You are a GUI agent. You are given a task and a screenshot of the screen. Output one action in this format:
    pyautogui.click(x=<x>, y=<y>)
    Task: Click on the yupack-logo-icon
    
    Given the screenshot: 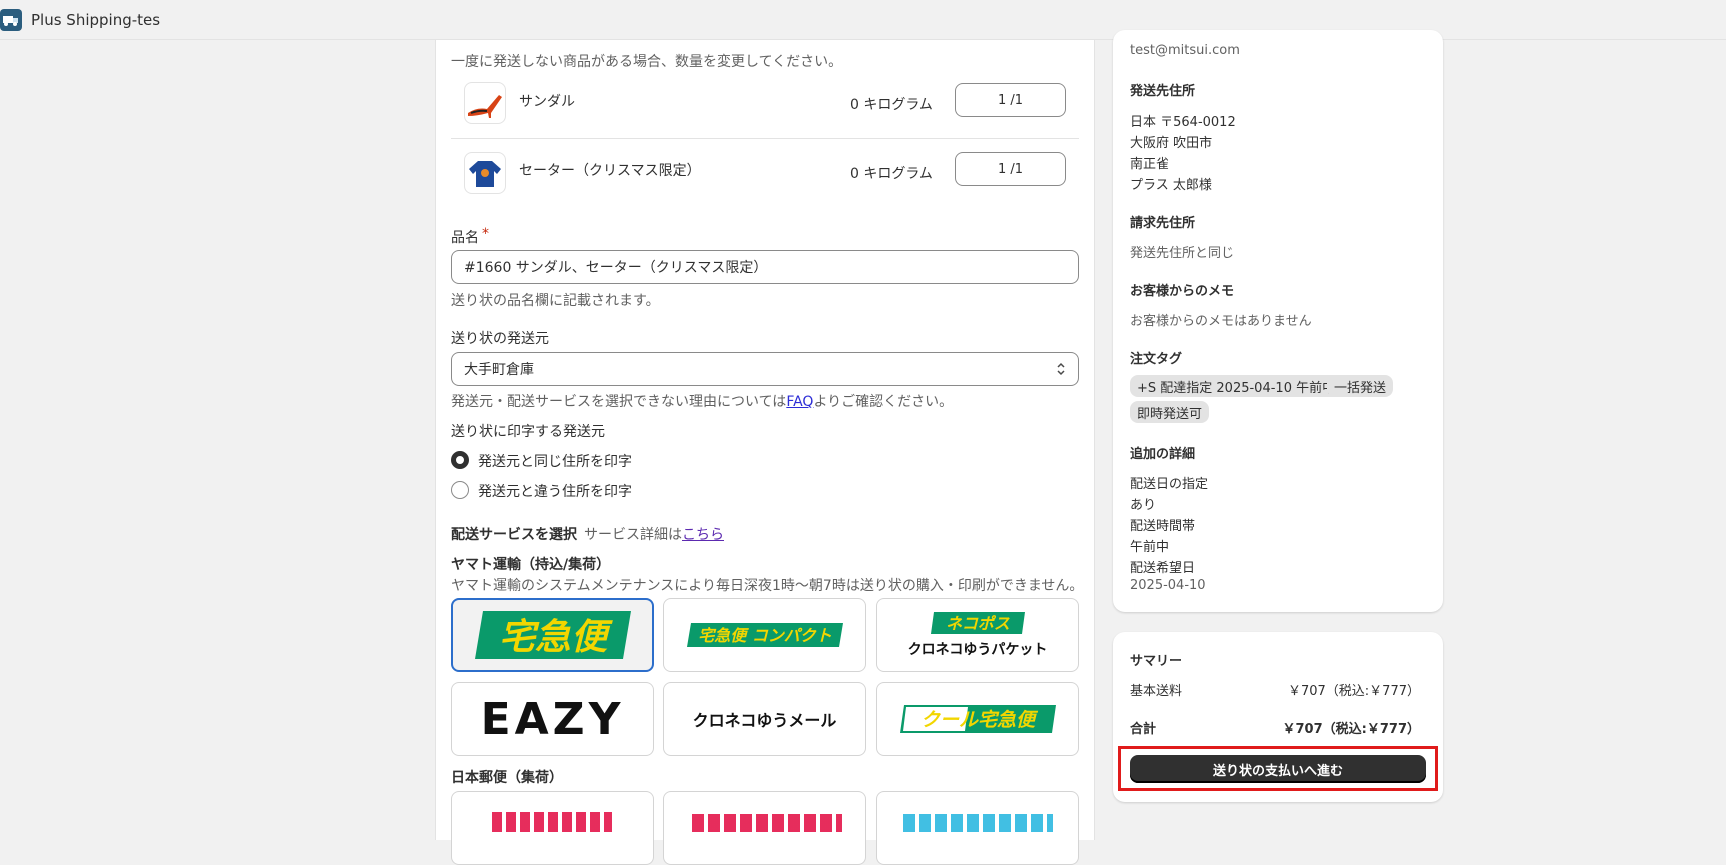 What is the action you would take?
    pyautogui.click(x=552, y=822)
    